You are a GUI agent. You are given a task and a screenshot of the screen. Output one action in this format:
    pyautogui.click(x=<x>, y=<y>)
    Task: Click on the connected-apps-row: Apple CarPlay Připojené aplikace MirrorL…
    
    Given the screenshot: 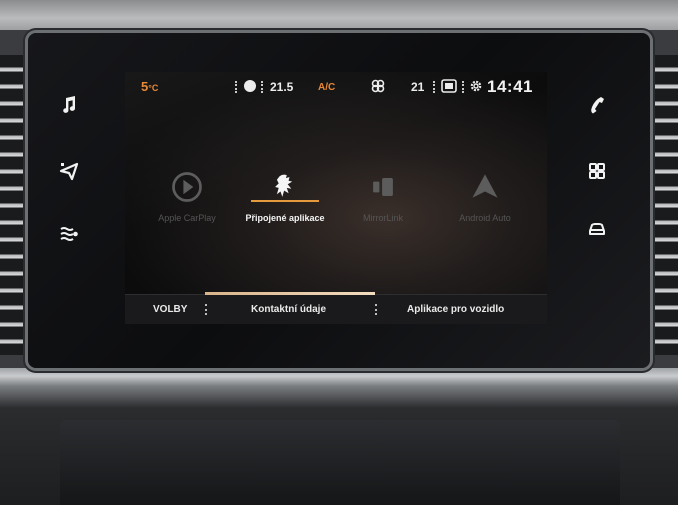 What is the action you would take?
    pyautogui.click(x=336, y=202)
    